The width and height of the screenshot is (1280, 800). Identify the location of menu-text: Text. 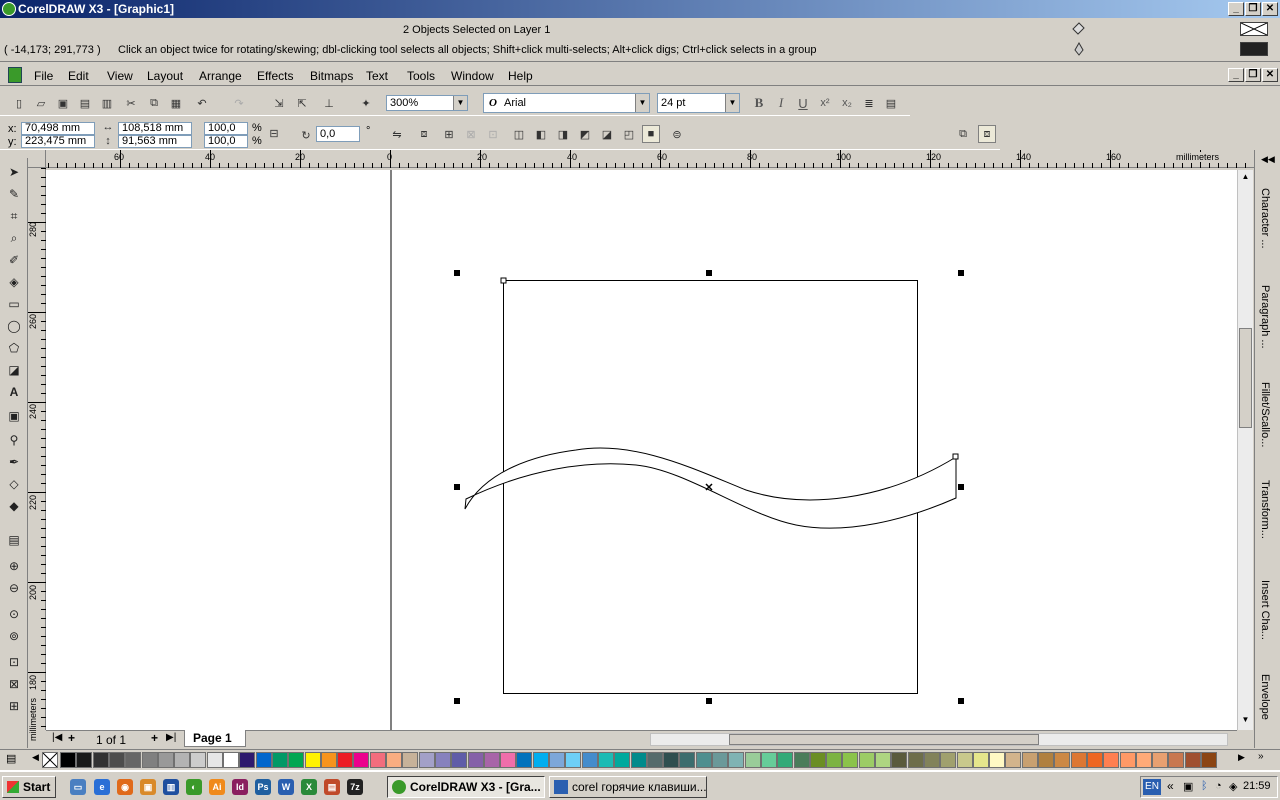
(377, 76).